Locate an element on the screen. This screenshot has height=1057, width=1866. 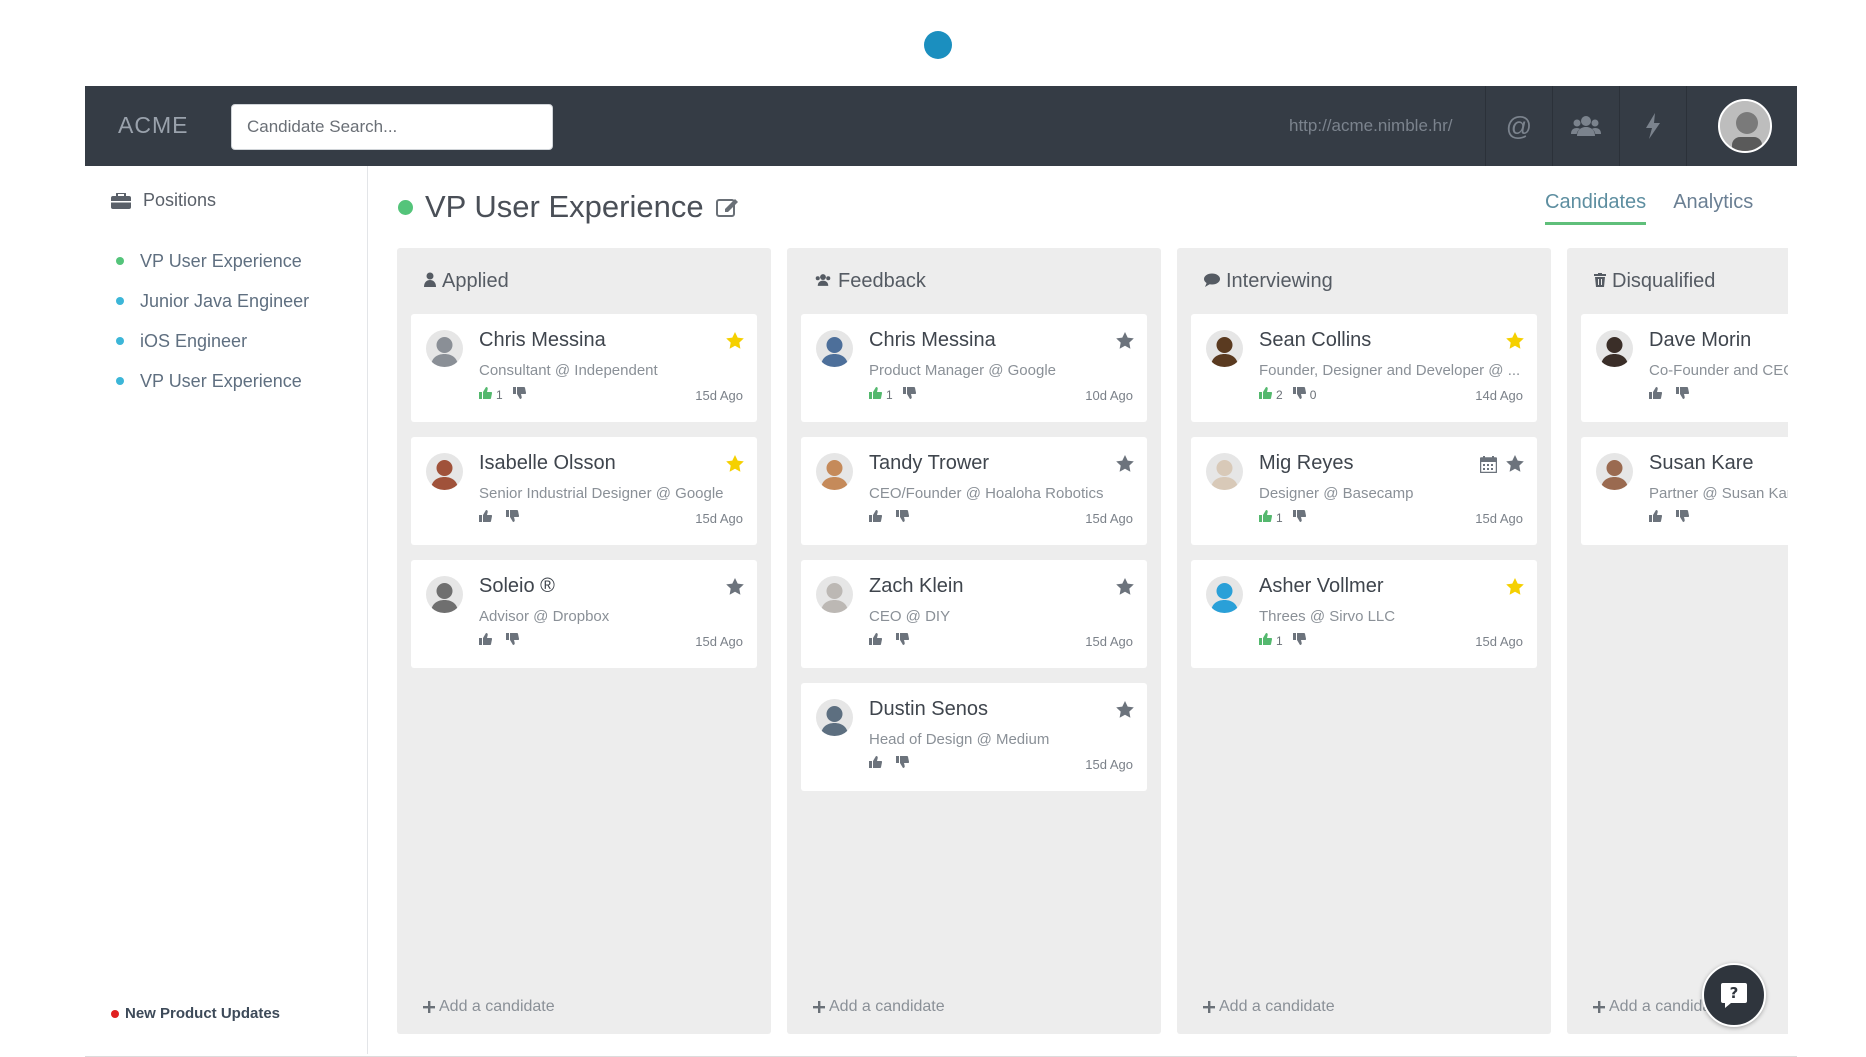
sidebar-item-vp-user-experience-2: VP User Experience is located at coordinates (212, 381).